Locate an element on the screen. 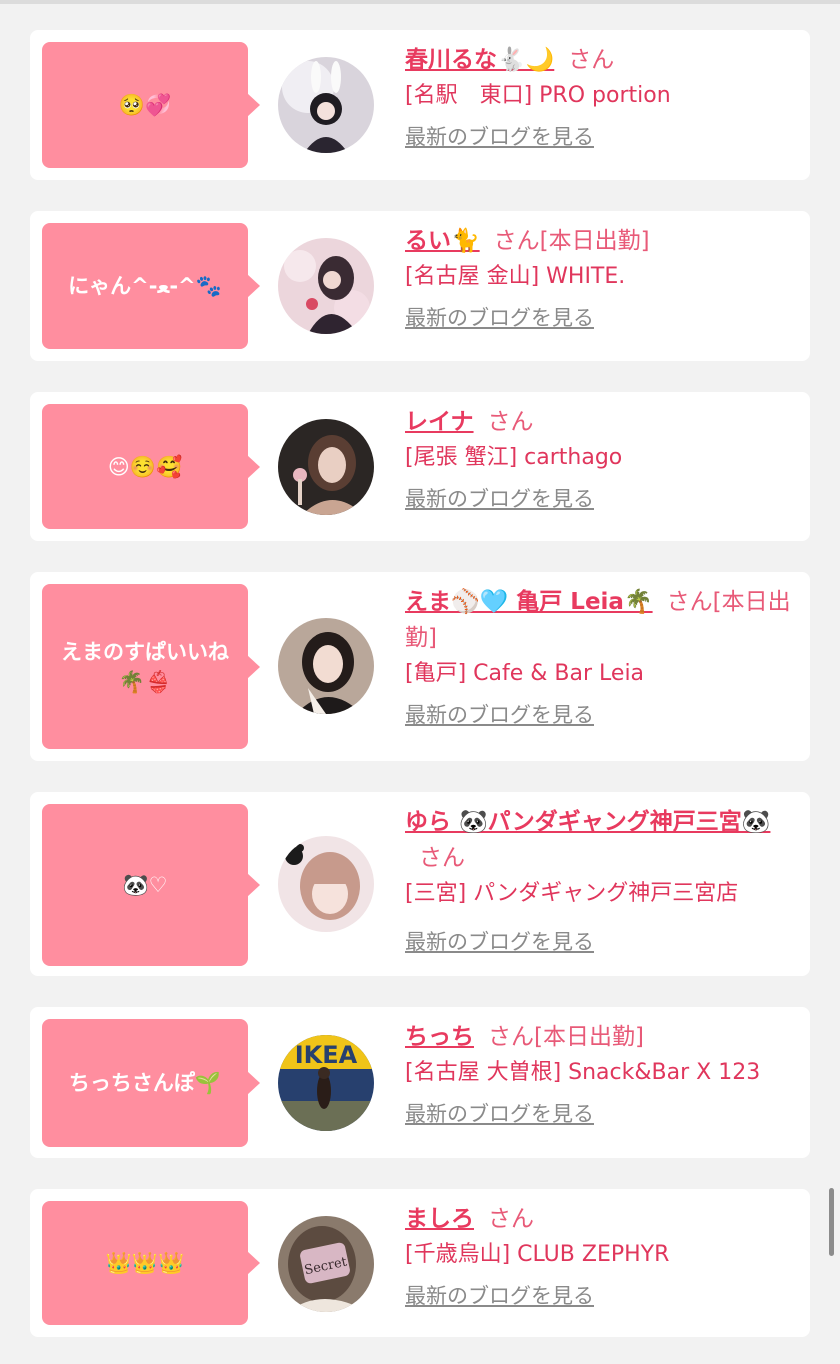 The image size is (840, 1364). comment-bubble: ちっちさんぽ🌱 is located at coordinates (151, 1083).